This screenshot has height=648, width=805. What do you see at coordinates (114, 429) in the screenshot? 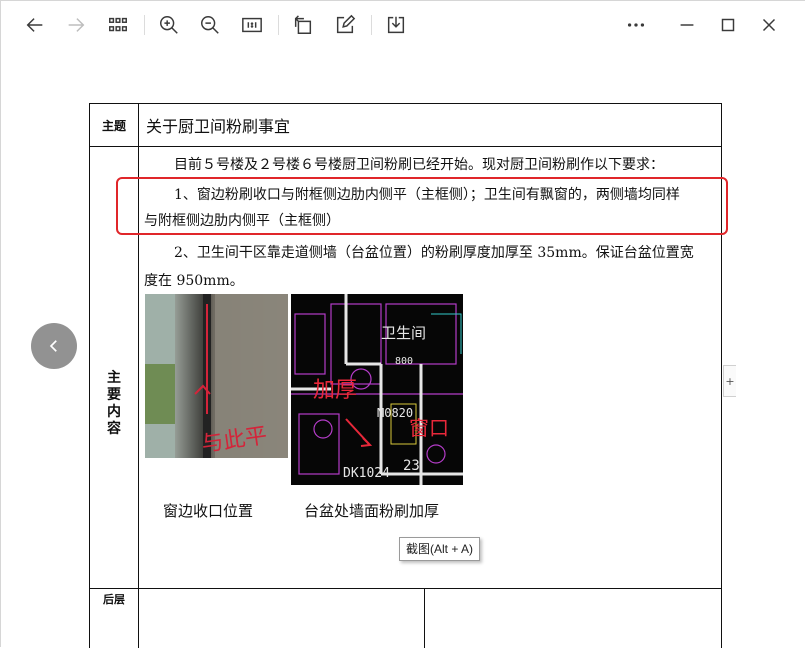
I see `label-char: 容` at bounding box center [114, 429].